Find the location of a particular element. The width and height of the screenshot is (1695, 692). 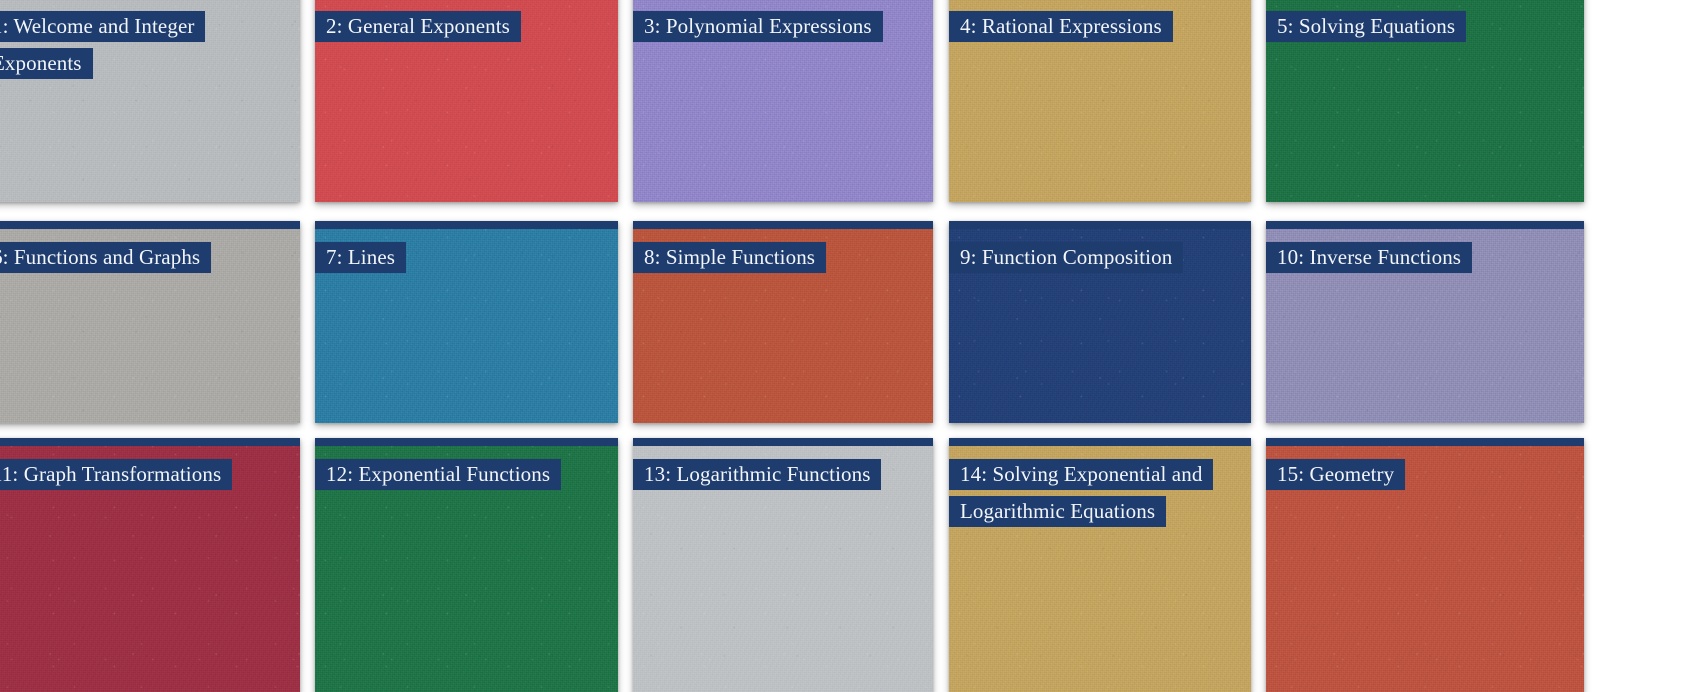

card-title-7: 7: Lines is located at coordinates (461, 257).